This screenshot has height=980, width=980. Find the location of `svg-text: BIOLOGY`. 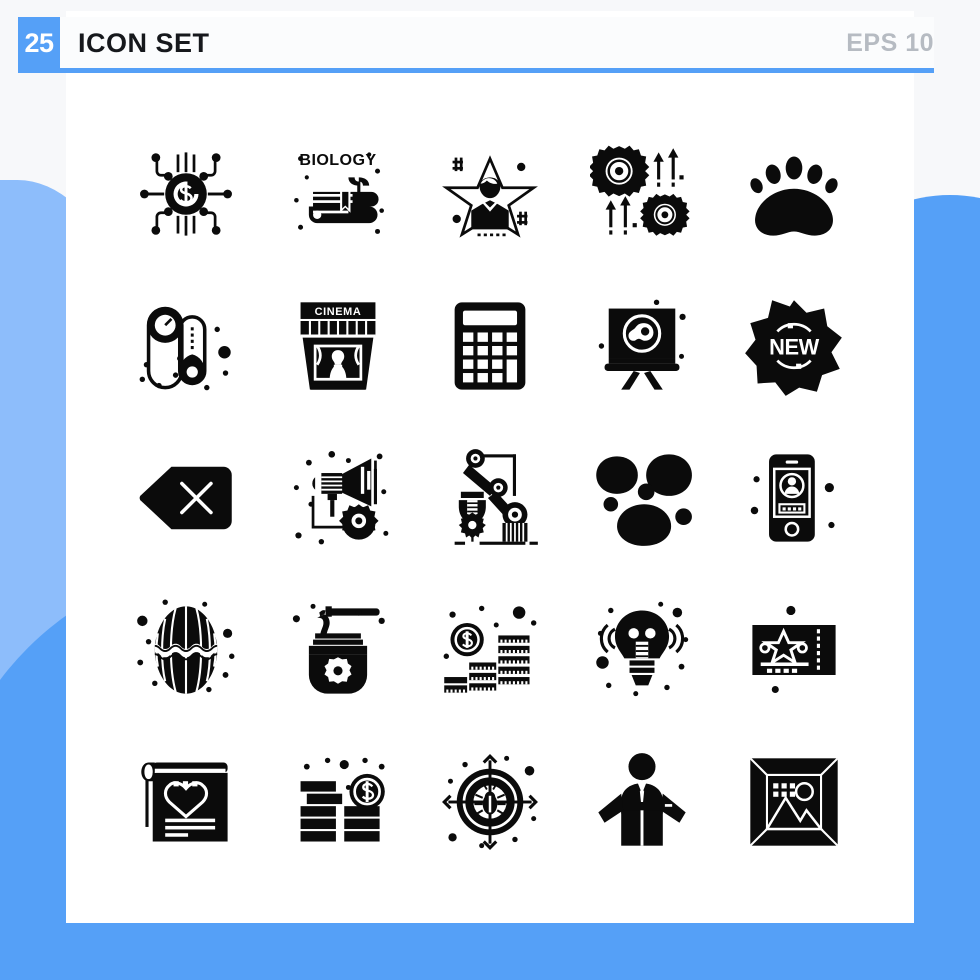

svg-text: BIOLOGY is located at coordinates (337, 160).